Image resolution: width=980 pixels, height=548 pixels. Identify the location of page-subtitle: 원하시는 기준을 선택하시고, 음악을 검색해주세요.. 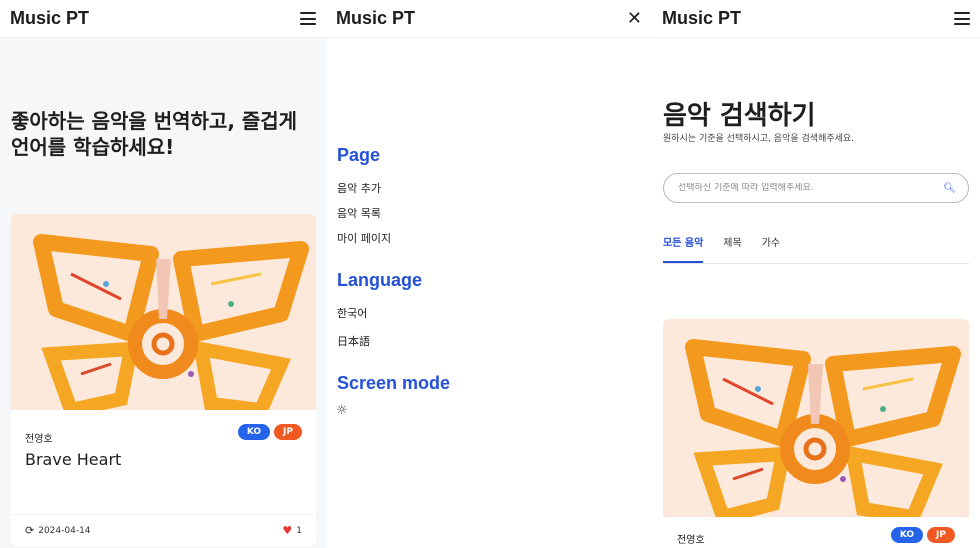
(759, 139).